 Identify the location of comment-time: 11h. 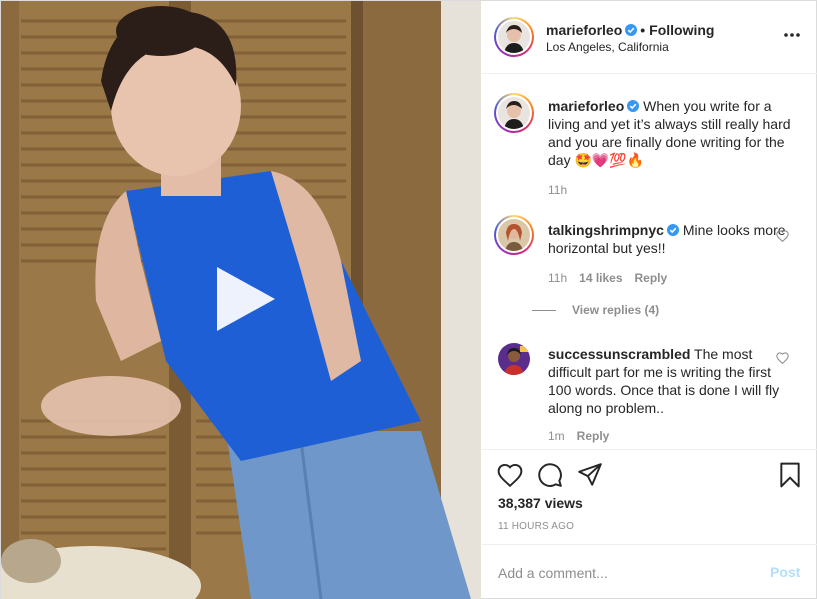
(557, 278).